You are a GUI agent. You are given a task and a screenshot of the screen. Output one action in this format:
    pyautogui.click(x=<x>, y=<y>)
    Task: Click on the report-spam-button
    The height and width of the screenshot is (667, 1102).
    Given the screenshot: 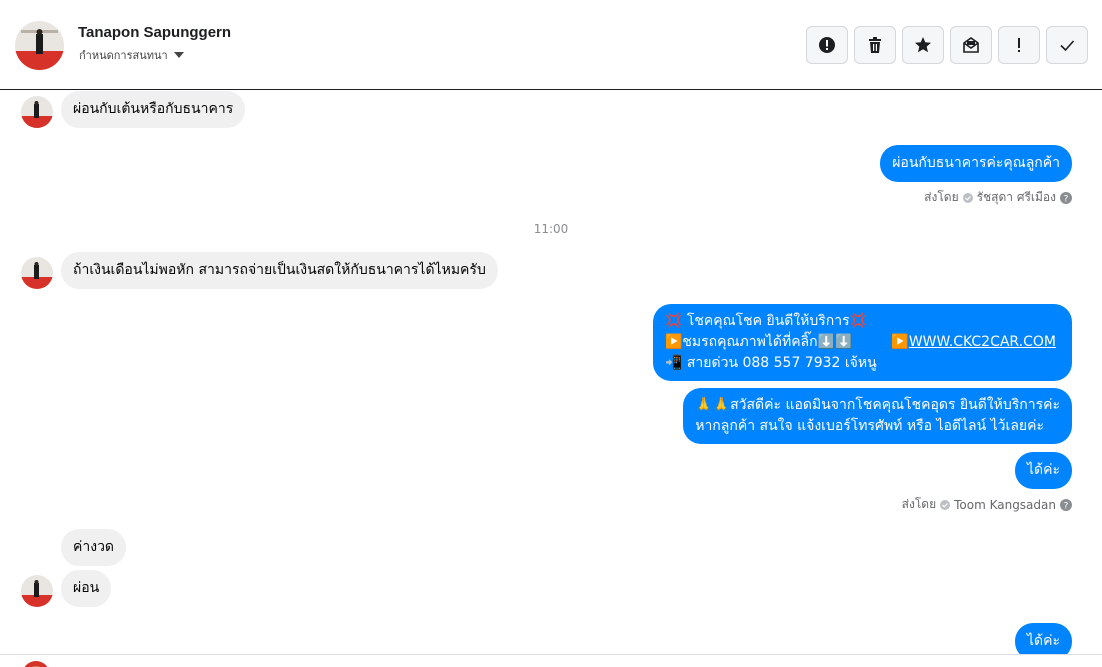 What is the action you would take?
    pyautogui.click(x=827, y=45)
    